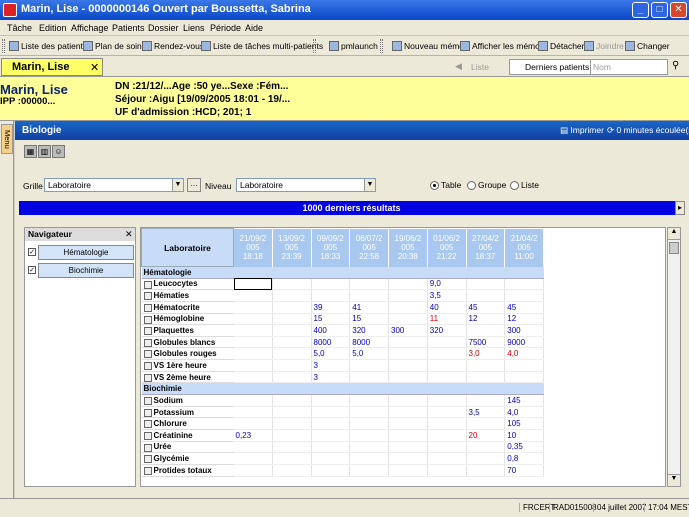 The height and width of the screenshot is (517, 689). I want to click on analysis-label: VS 2ème heure, so click(187, 377).